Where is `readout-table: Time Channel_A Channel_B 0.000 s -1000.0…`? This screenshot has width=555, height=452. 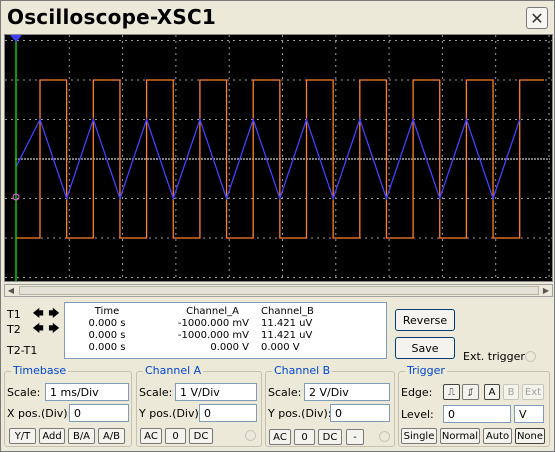
readout-table: Time Channel_A Channel_B 0.000 s -1000.0… is located at coordinates (212, 330).